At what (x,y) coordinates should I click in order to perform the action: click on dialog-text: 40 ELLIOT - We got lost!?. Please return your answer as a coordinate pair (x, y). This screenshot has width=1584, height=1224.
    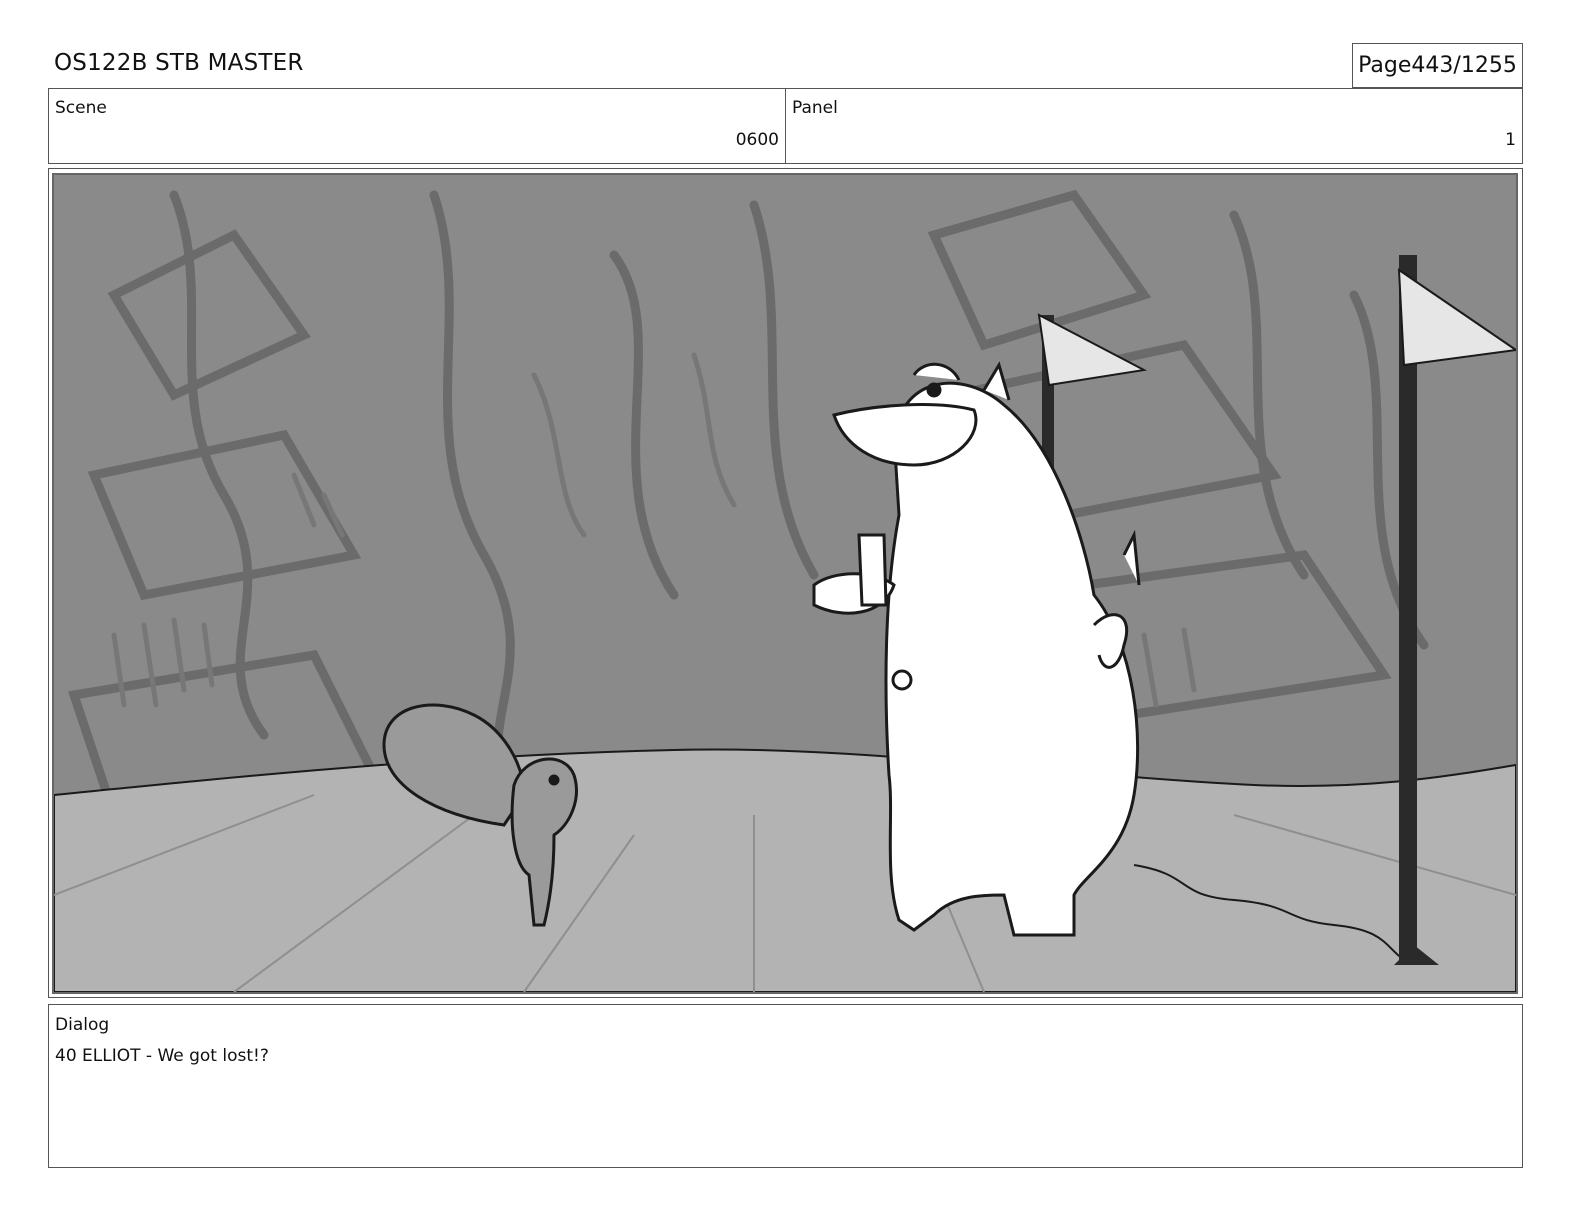
    Looking at the image, I should click on (162, 1056).